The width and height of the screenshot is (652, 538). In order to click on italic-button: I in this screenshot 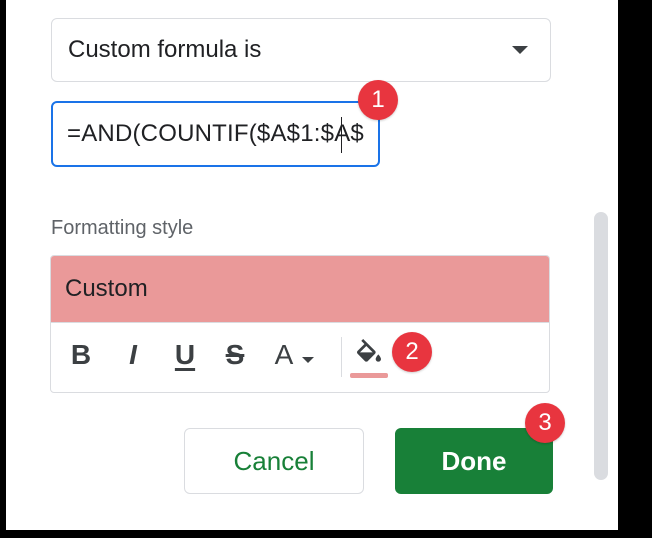, I will do `click(133, 355)`.